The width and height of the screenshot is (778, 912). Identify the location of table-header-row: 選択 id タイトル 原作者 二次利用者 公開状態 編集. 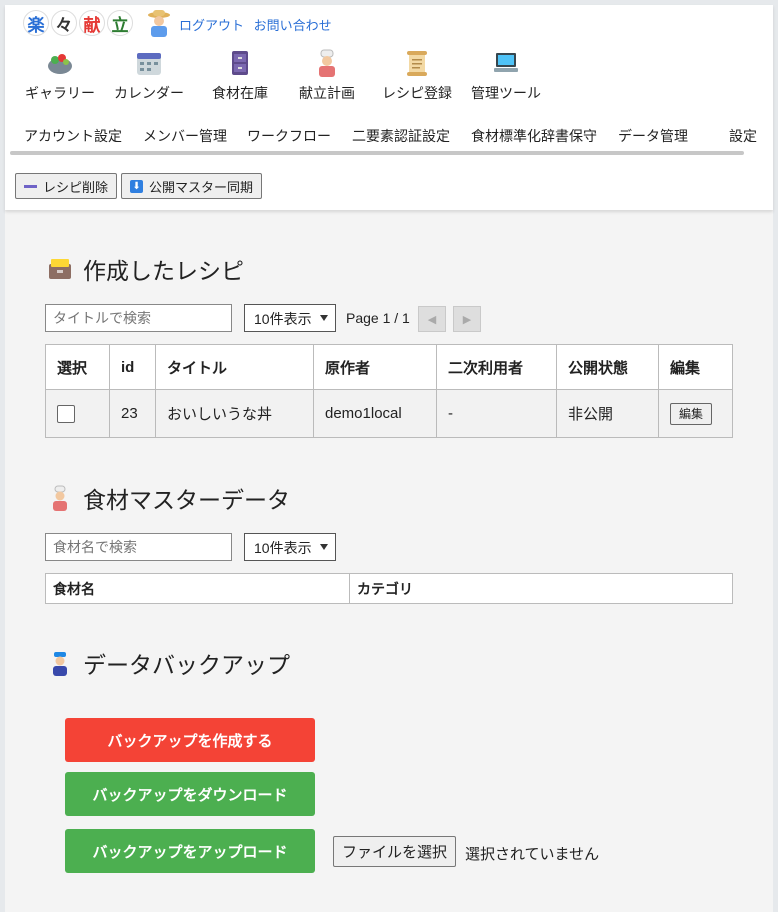
(389, 367).